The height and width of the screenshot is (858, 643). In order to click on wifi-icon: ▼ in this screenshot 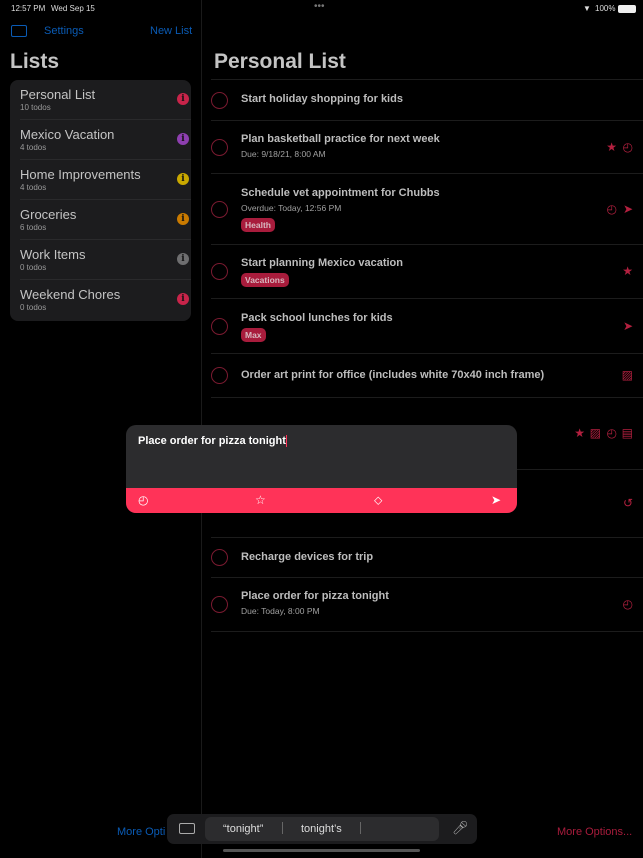, I will do `click(587, 8)`.